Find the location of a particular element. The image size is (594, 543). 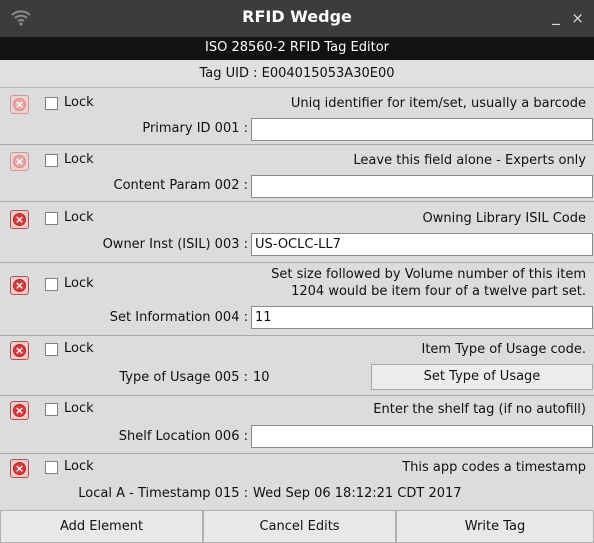

action-bar: Add Element Cancel Edits Write Tag is located at coordinates (297, 526).